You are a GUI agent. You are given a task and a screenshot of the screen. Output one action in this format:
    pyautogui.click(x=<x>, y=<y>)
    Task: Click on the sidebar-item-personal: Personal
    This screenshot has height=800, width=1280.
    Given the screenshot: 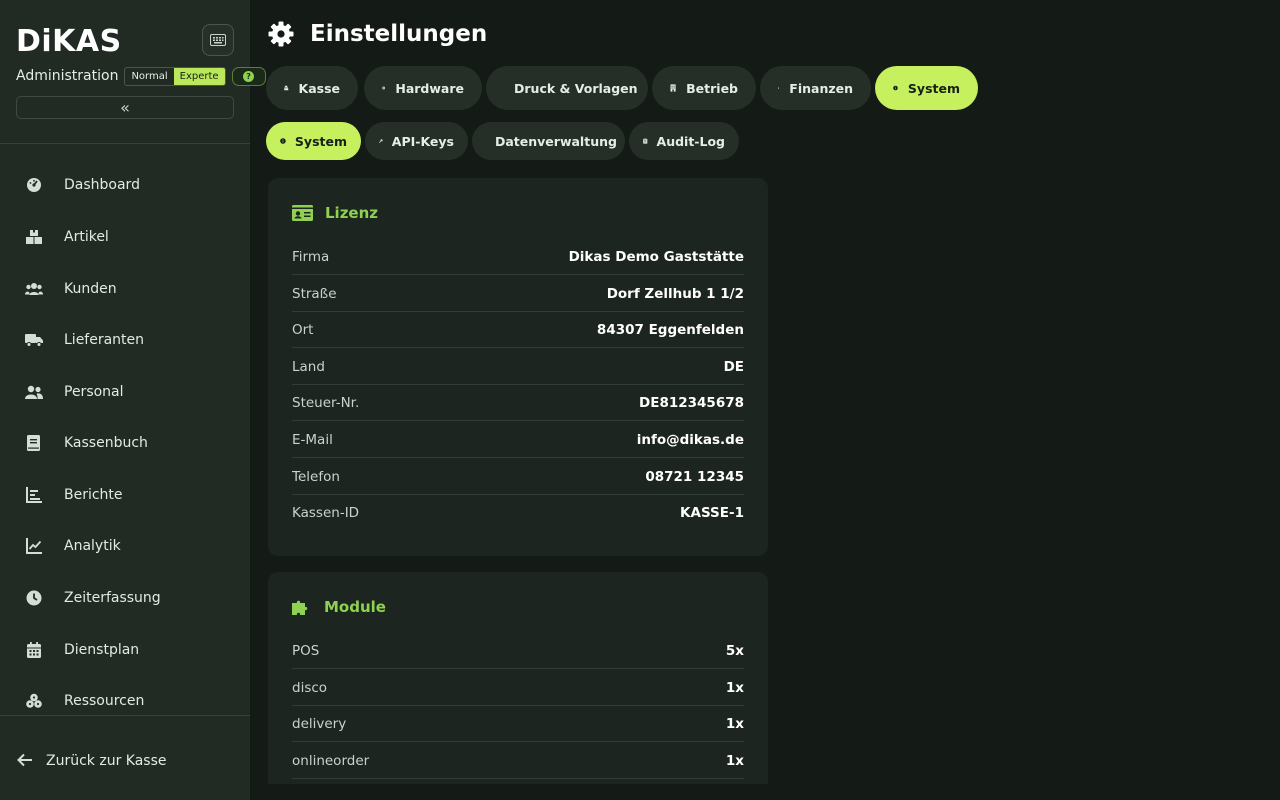 What is the action you would take?
    pyautogui.click(x=125, y=392)
    